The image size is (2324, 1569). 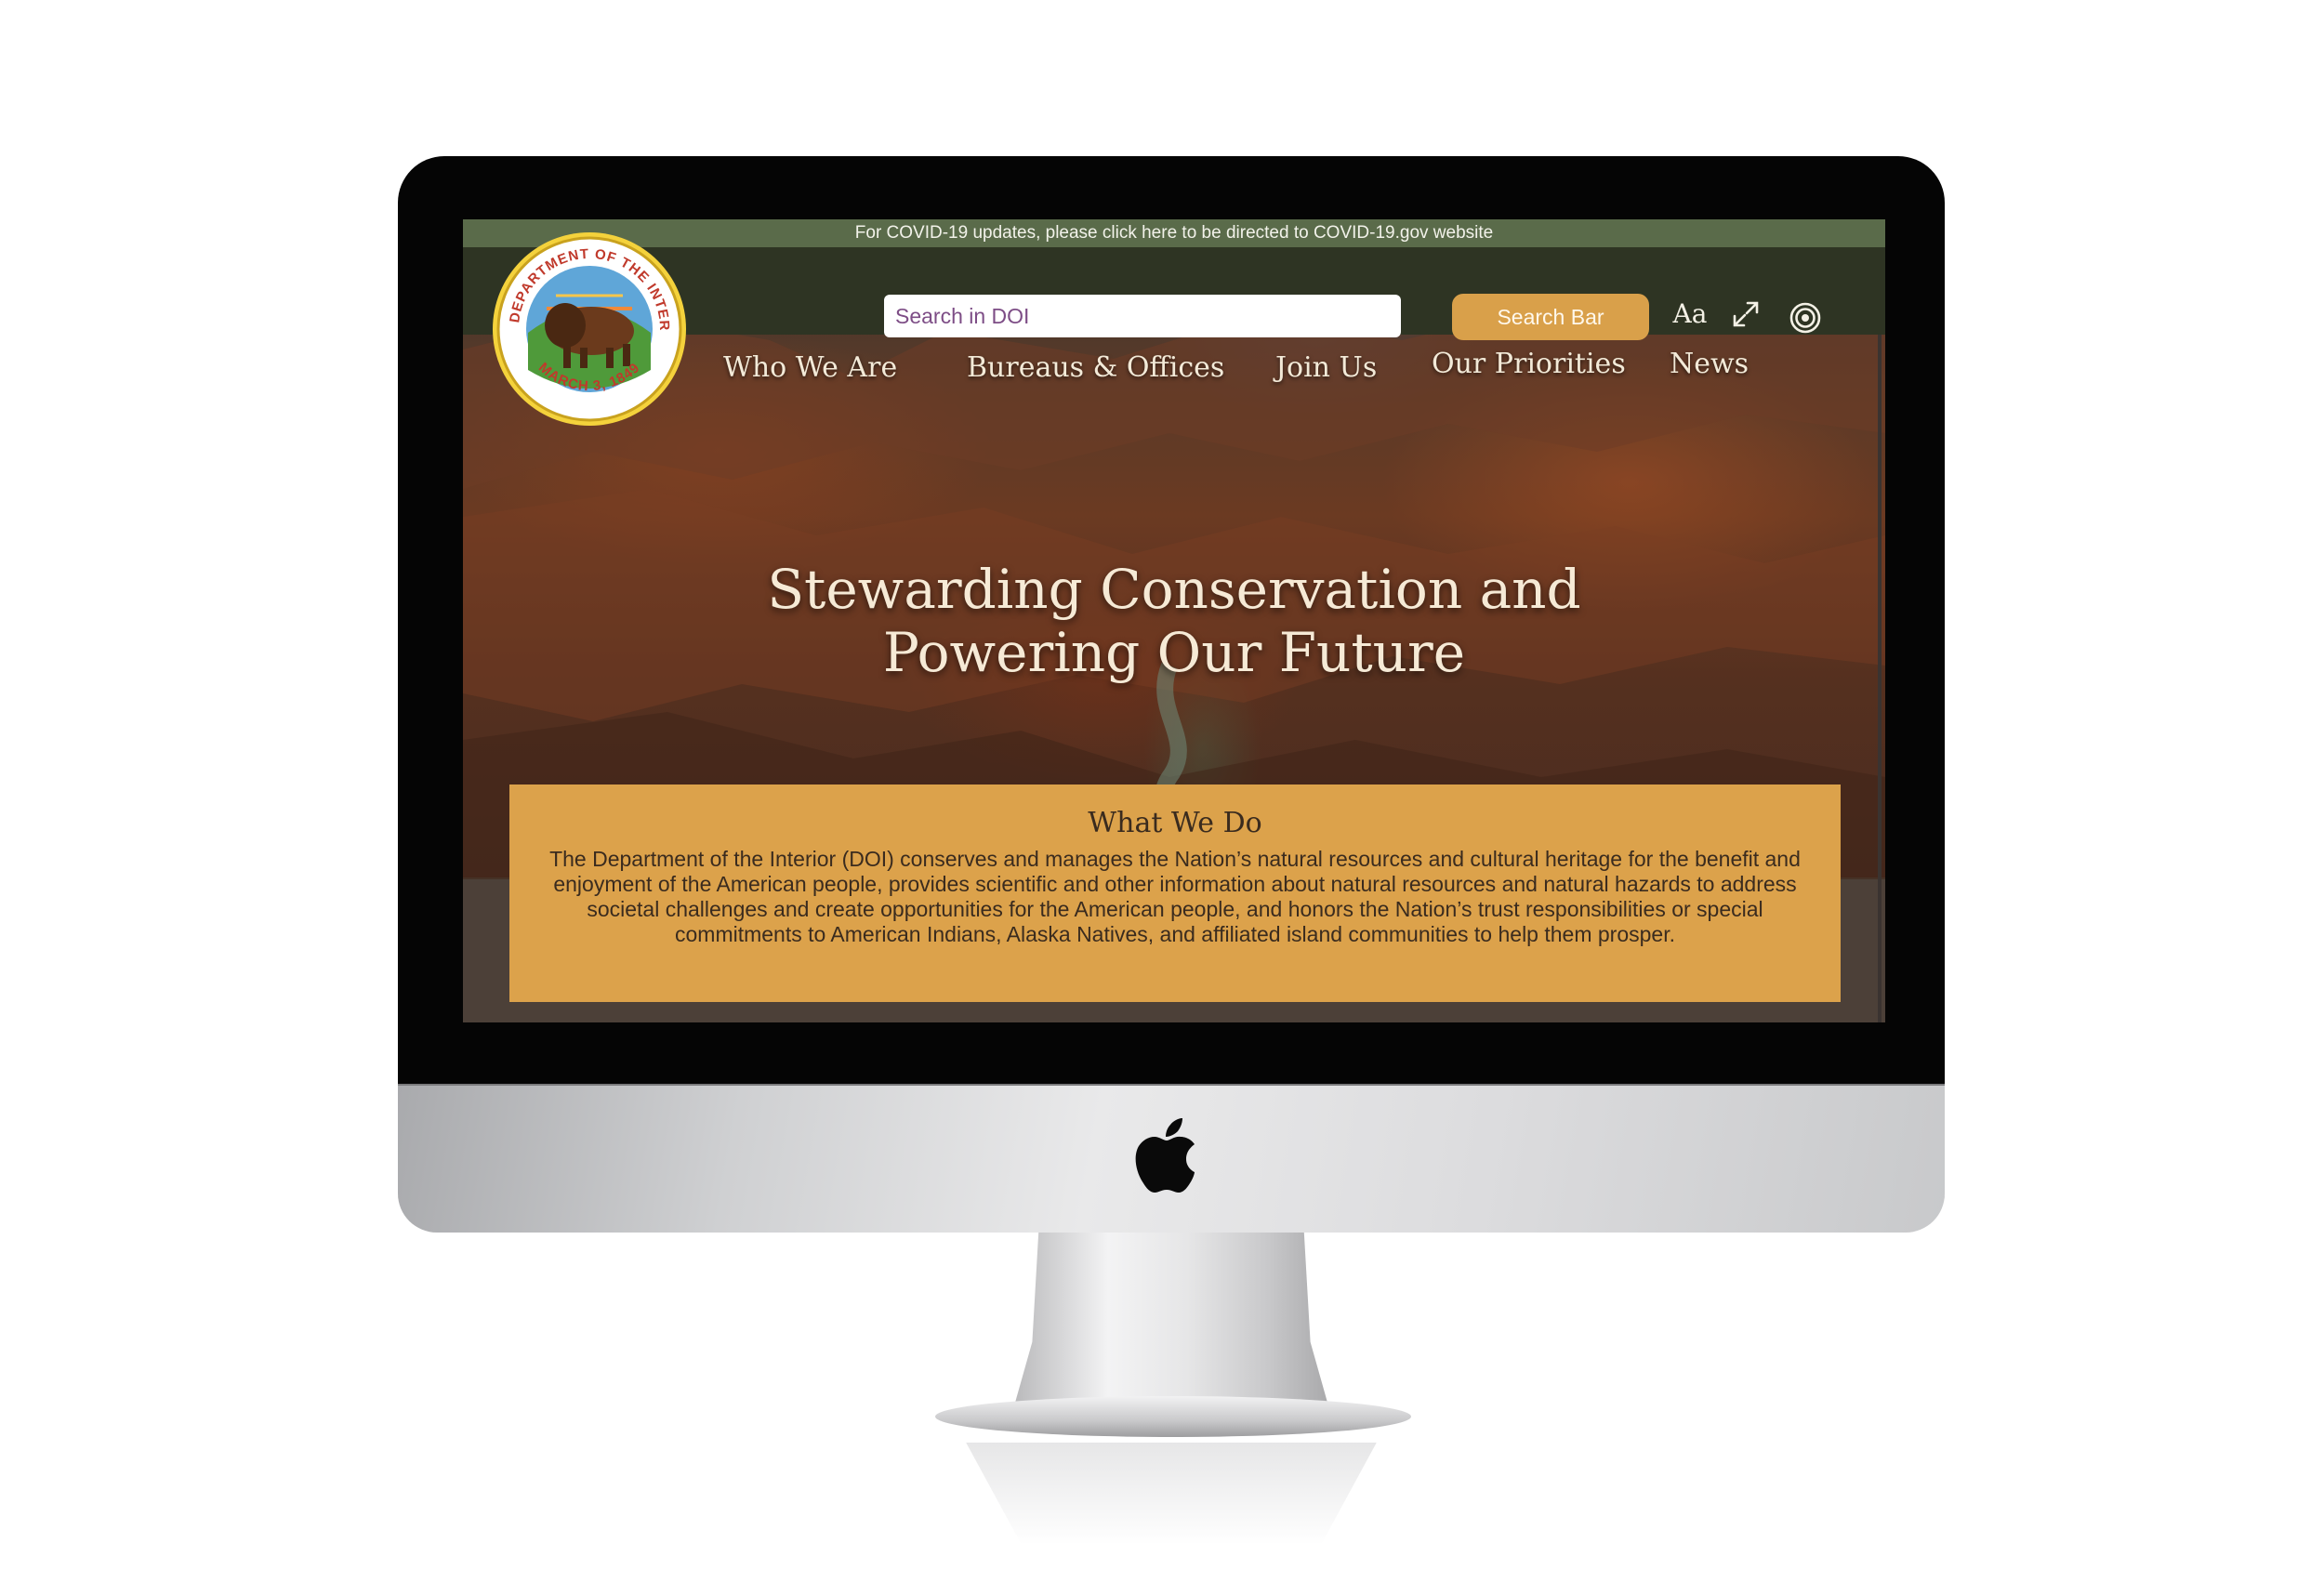 What do you see at coordinates (1175, 823) in the screenshot?
I see `what-we-do-heading: What We Do` at bounding box center [1175, 823].